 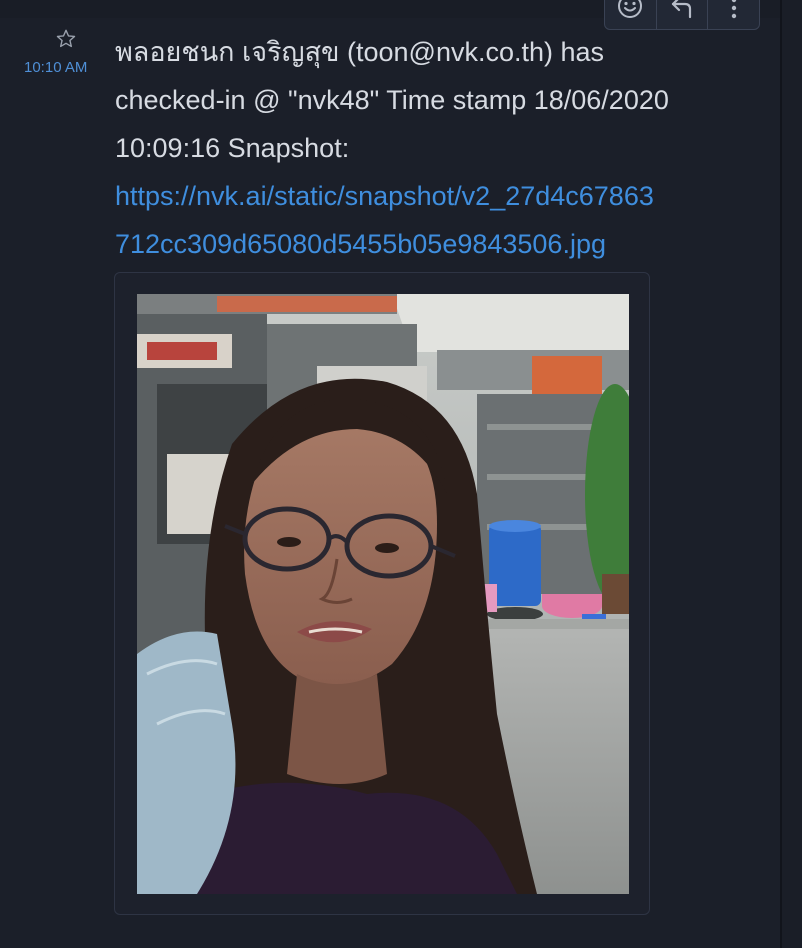 What do you see at coordinates (733, 9) in the screenshot?
I see `more-vertical-icon` at bounding box center [733, 9].